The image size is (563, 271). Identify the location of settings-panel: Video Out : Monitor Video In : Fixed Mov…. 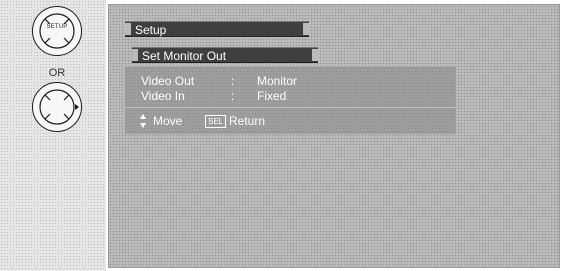
(290, 100).